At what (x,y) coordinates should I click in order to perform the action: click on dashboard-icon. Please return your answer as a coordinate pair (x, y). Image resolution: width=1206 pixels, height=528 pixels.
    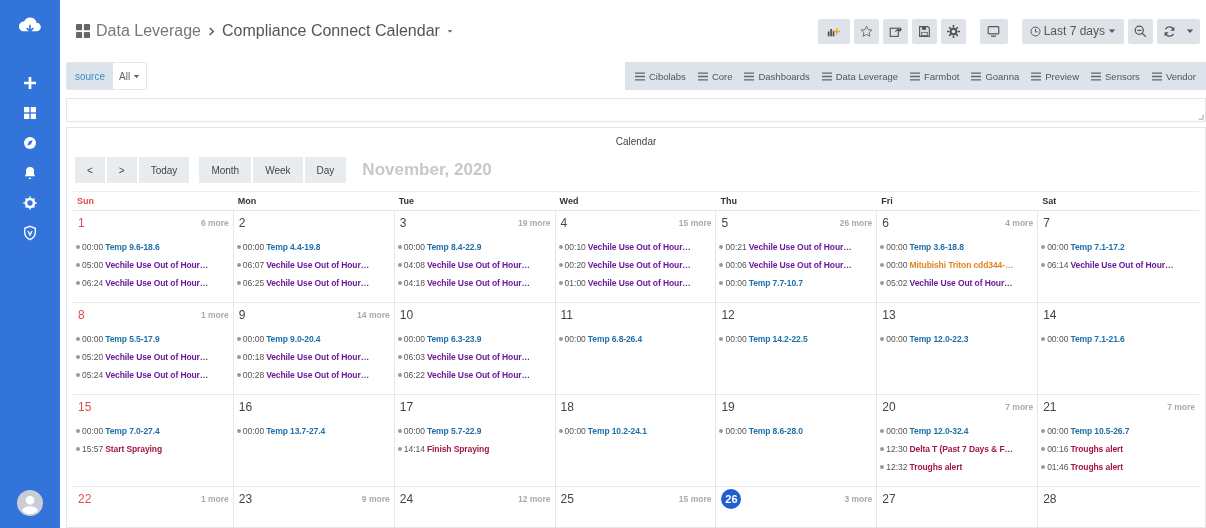
    Looking at the image, I should click on (30, 113).